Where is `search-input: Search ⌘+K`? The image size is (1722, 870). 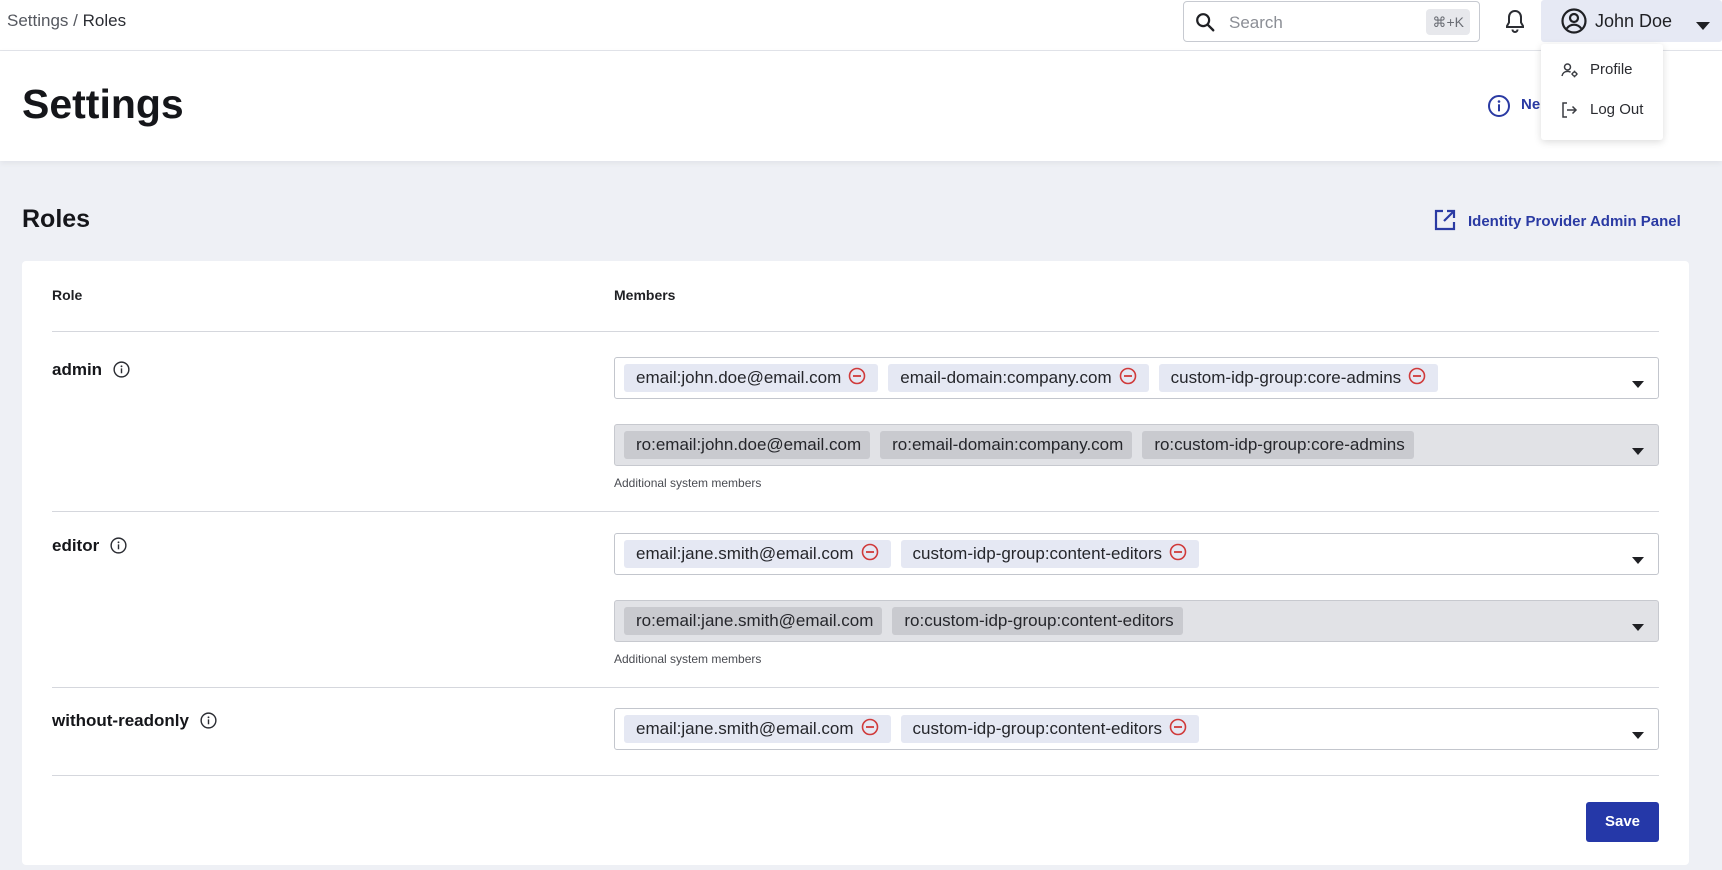 search-input: Search ⌘+K is located at coordinates (1331, 21).